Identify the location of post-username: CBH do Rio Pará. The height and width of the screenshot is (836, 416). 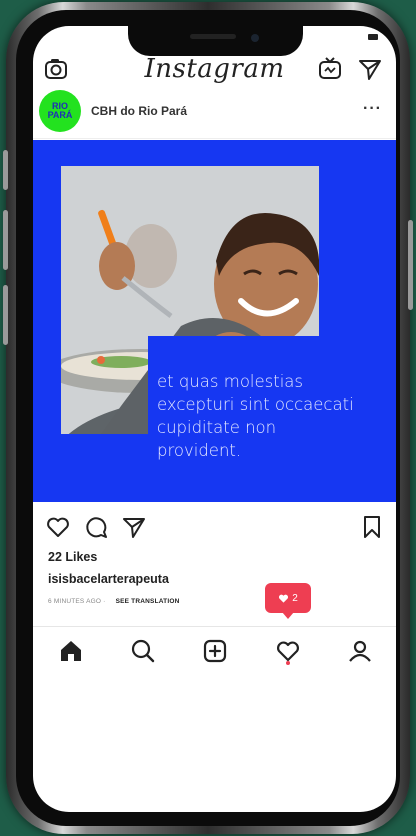
(139, 111).